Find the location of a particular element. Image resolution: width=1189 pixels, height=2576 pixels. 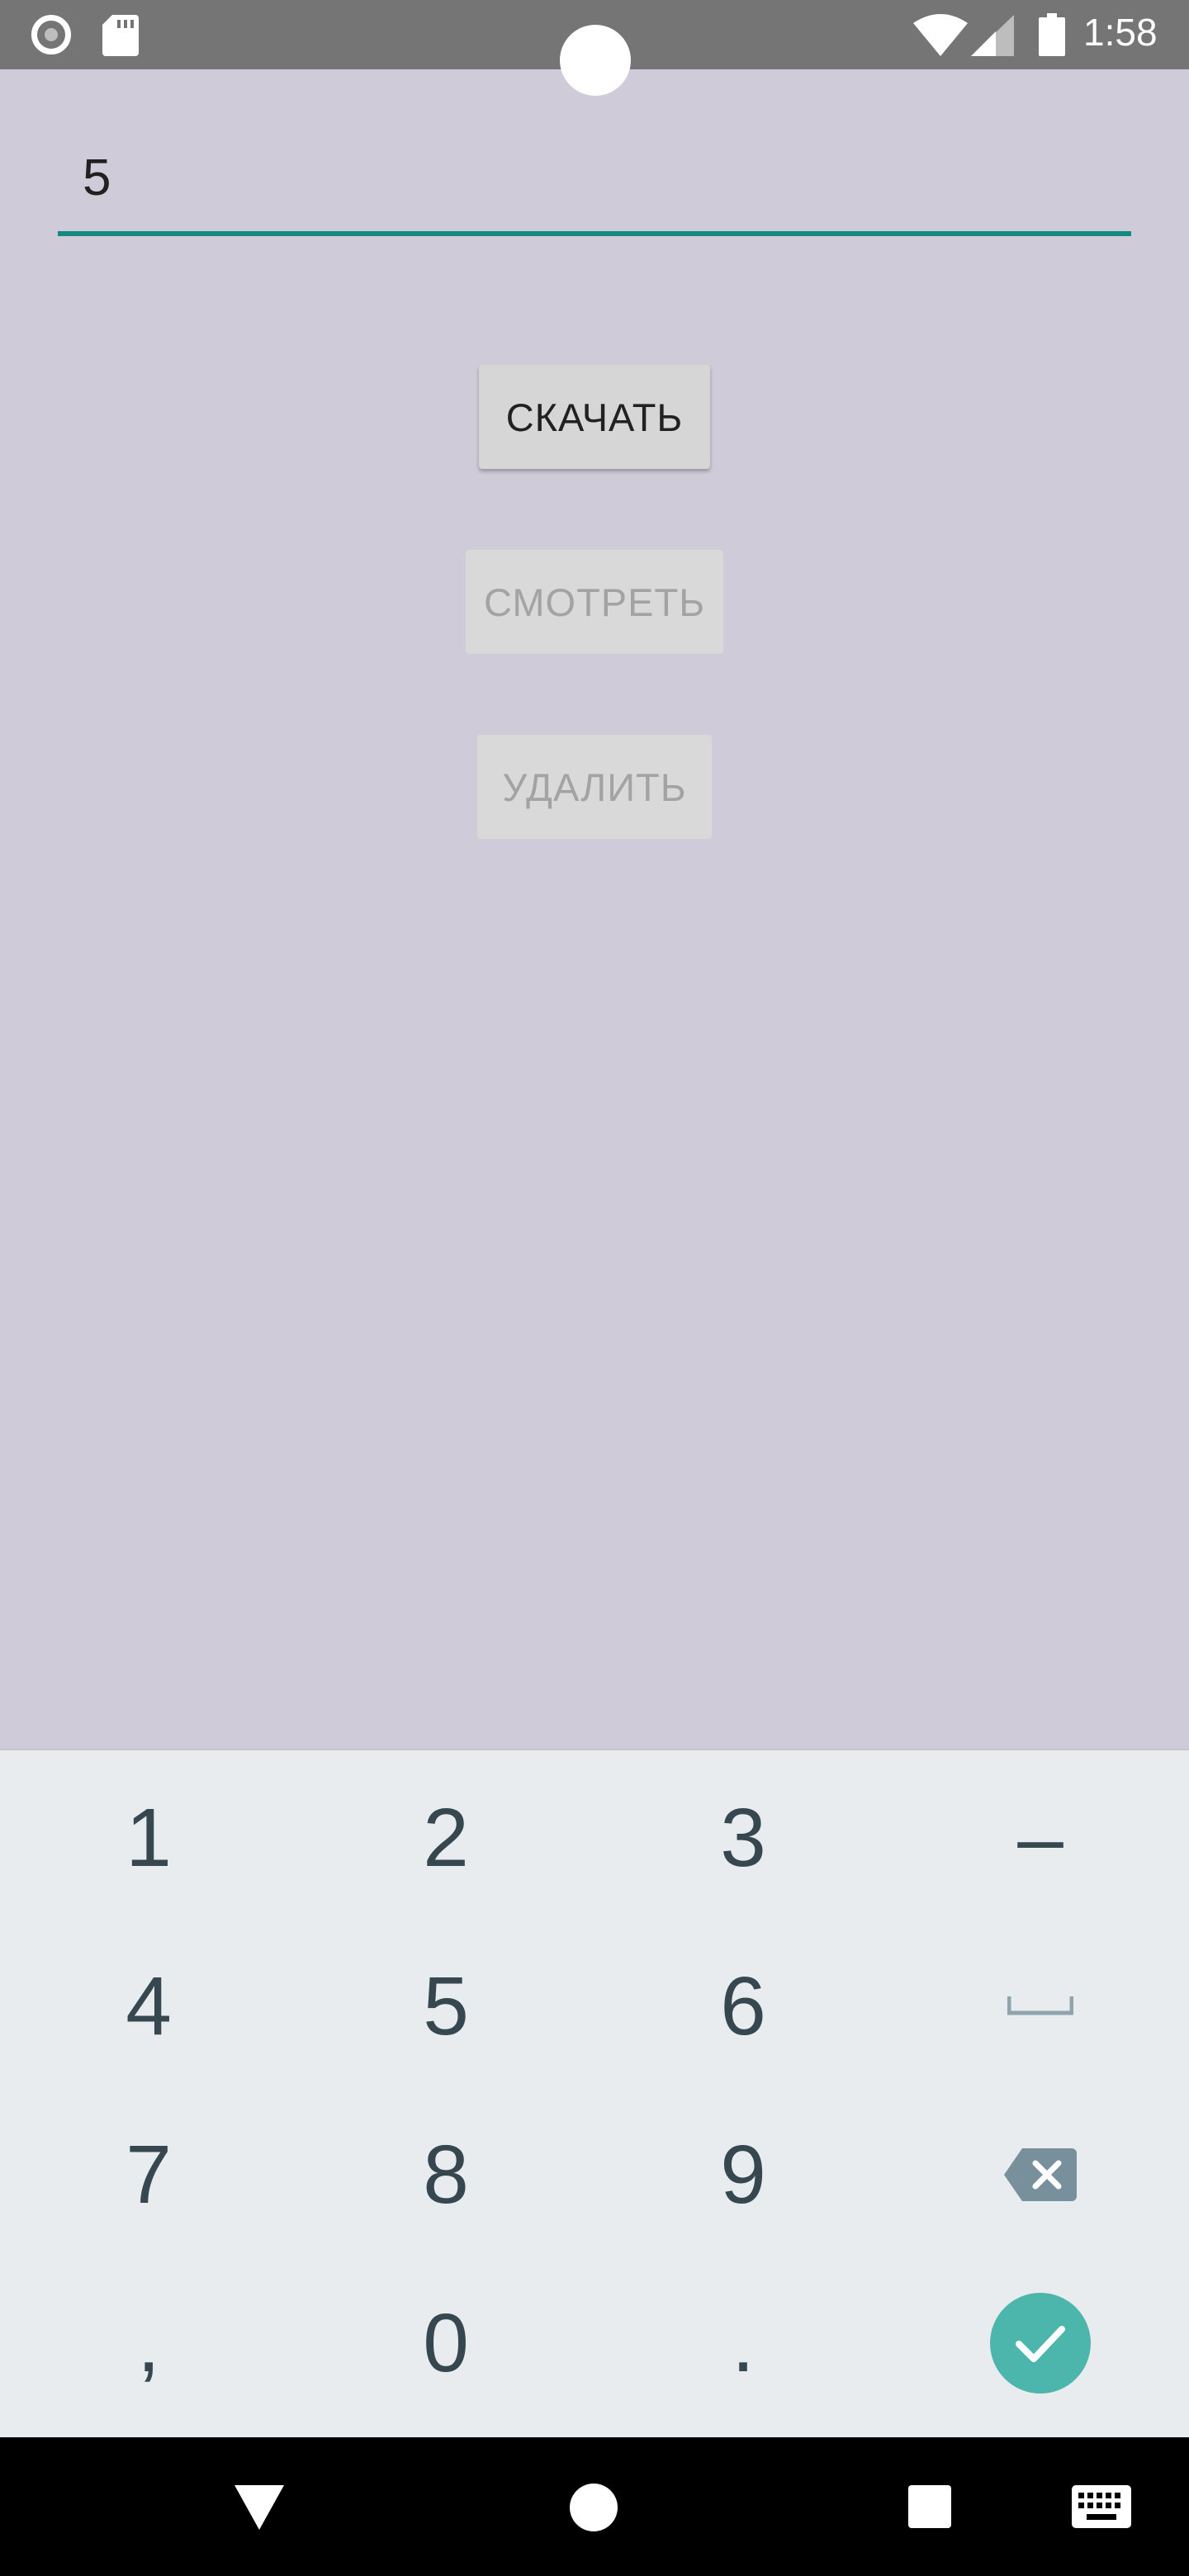

key-8: 8 is located at coordinates (445, 2175).